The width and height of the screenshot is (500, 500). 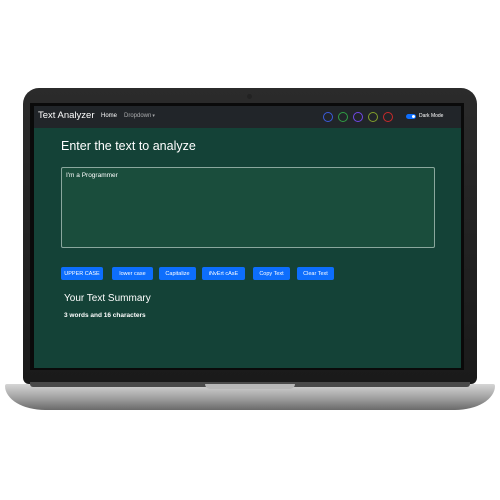 I want to click on capitalize-button: Capitalize, so click(x=177, y=273).